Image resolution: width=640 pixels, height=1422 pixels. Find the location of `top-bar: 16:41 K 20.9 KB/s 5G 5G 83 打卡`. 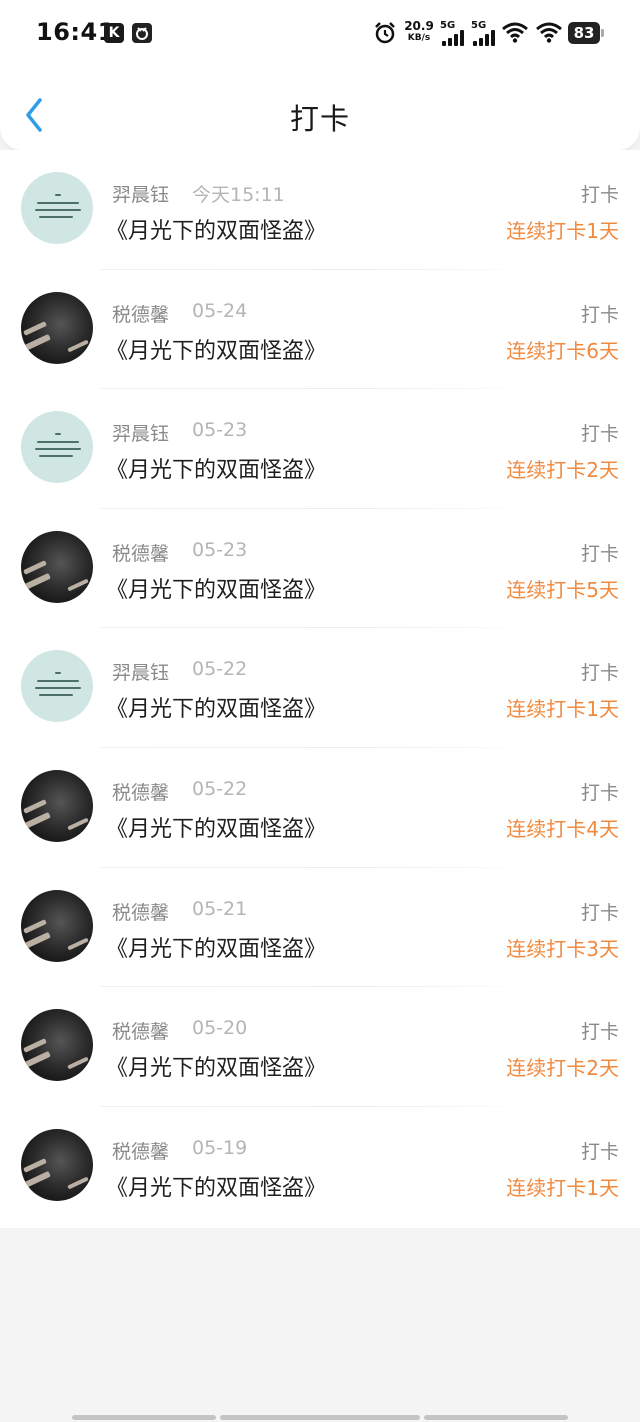

top-bar: 16:41 K 20.9 KB/s 5G 5G 83 打卡 is located at coordinates (320, 75).